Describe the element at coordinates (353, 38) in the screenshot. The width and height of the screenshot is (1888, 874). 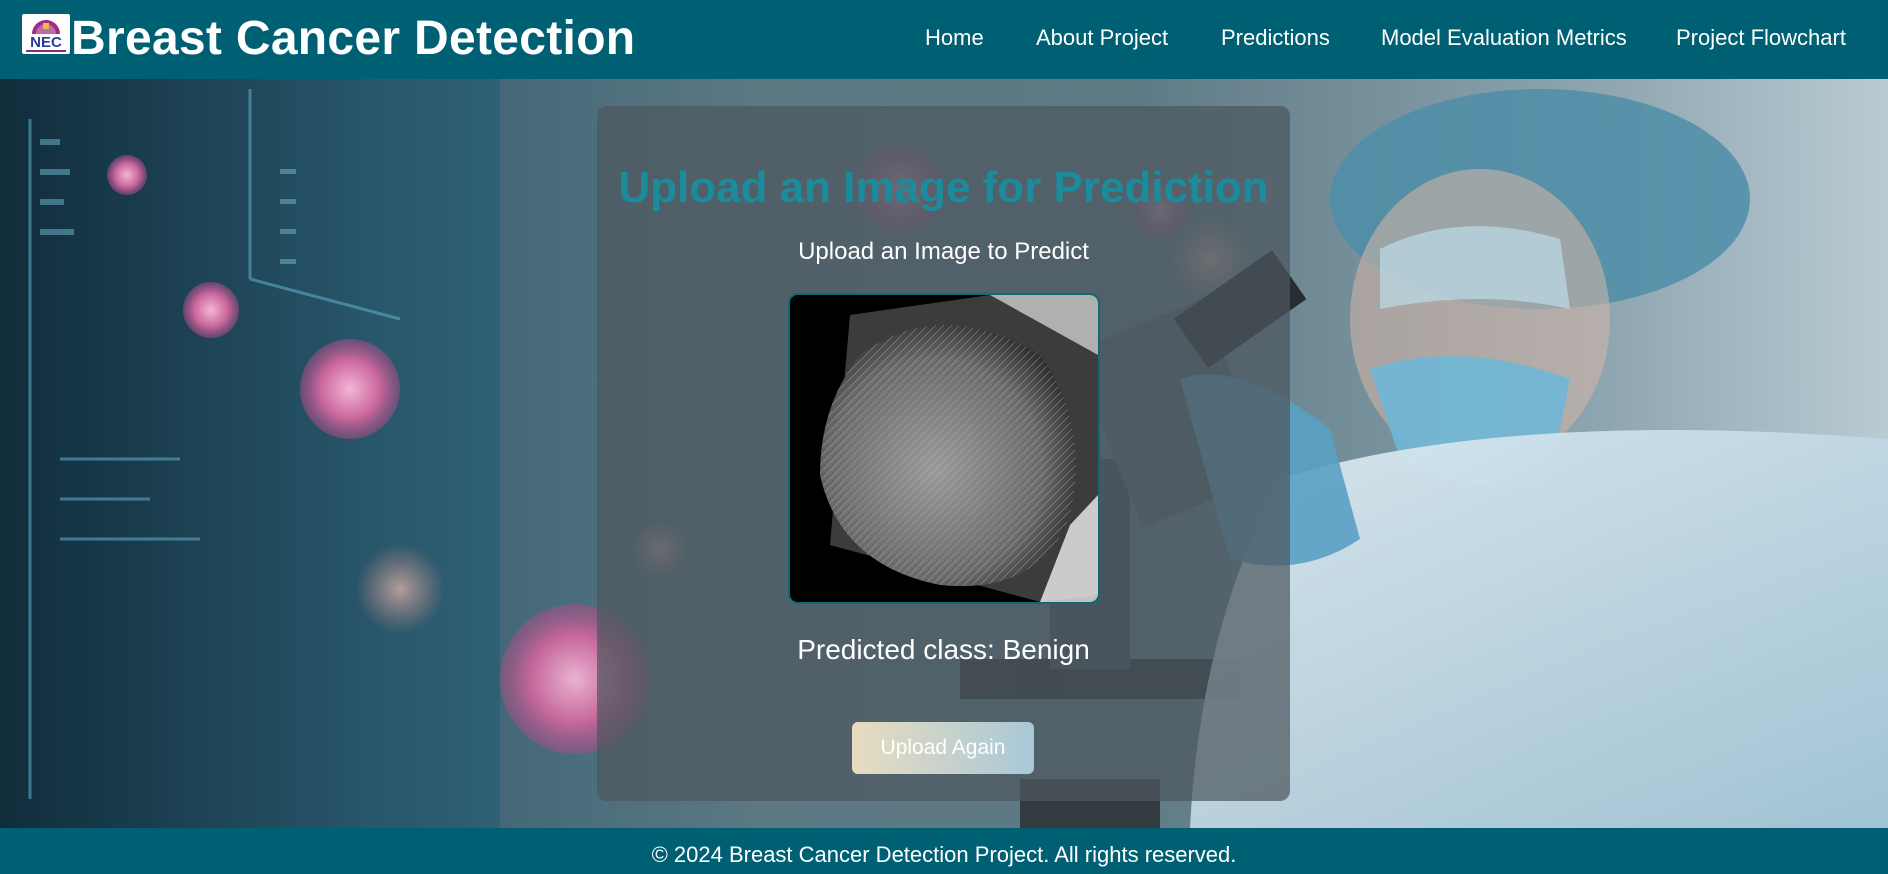
I see `site-title: Breast Cancer Detection` at that location.